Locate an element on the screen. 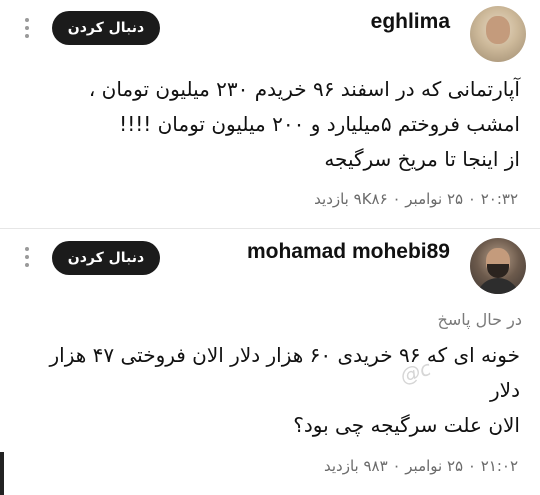 This screenshot has height=495, width=540. post-meta: ۲۱:۰۲ ۰ ۲۵ نوامبر ۰ ۹۸۳ بازدید is located at coordinates (420, 466).